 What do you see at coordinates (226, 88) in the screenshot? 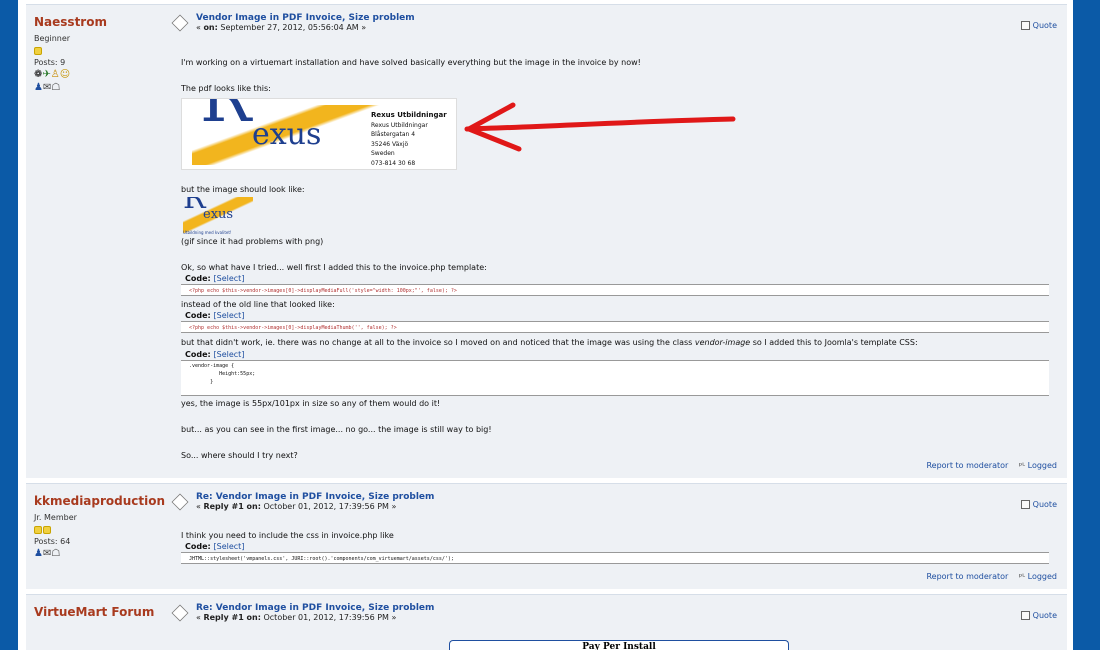
I see `post-text: The pdf looks like this:` at bounding box center [226, 88].